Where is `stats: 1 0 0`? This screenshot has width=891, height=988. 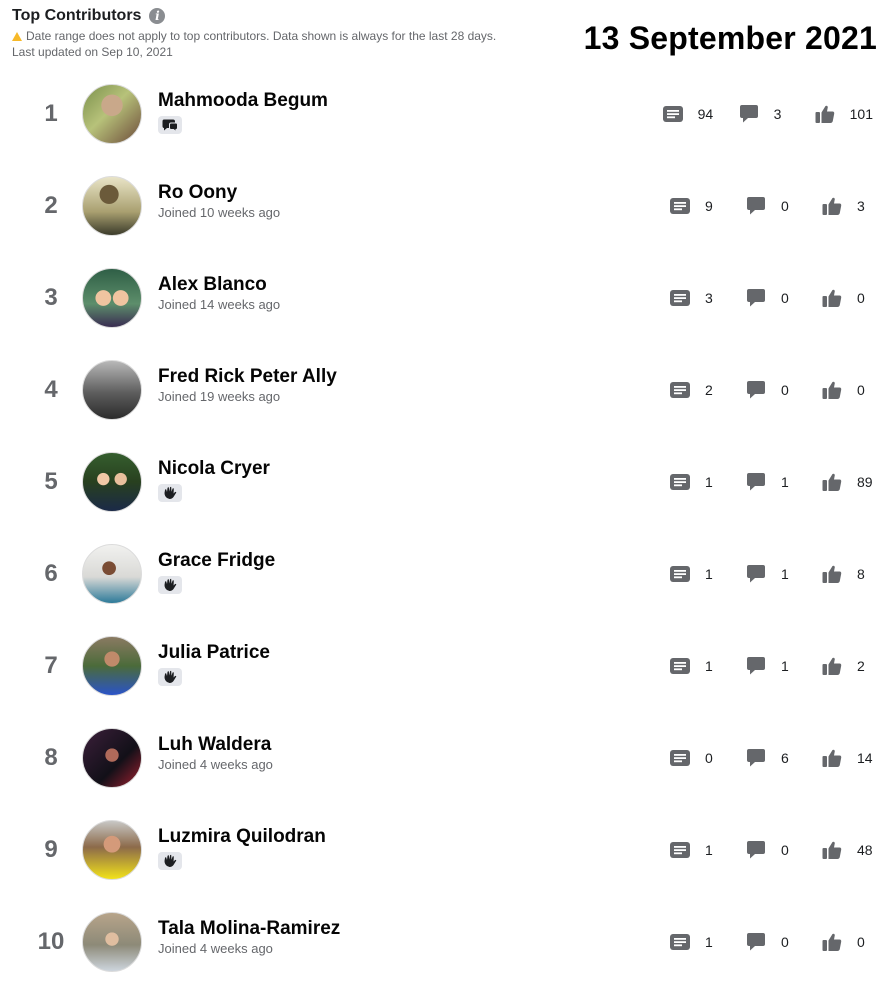
stats: 1 0 0 is located at coordinates (771, 942).